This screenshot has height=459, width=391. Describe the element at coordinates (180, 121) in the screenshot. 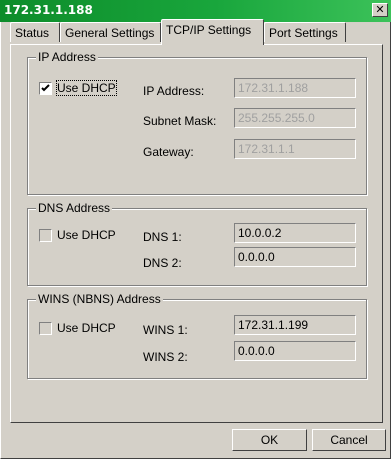

I see `subnet-mask-label: Subnet Mask:` at that location.